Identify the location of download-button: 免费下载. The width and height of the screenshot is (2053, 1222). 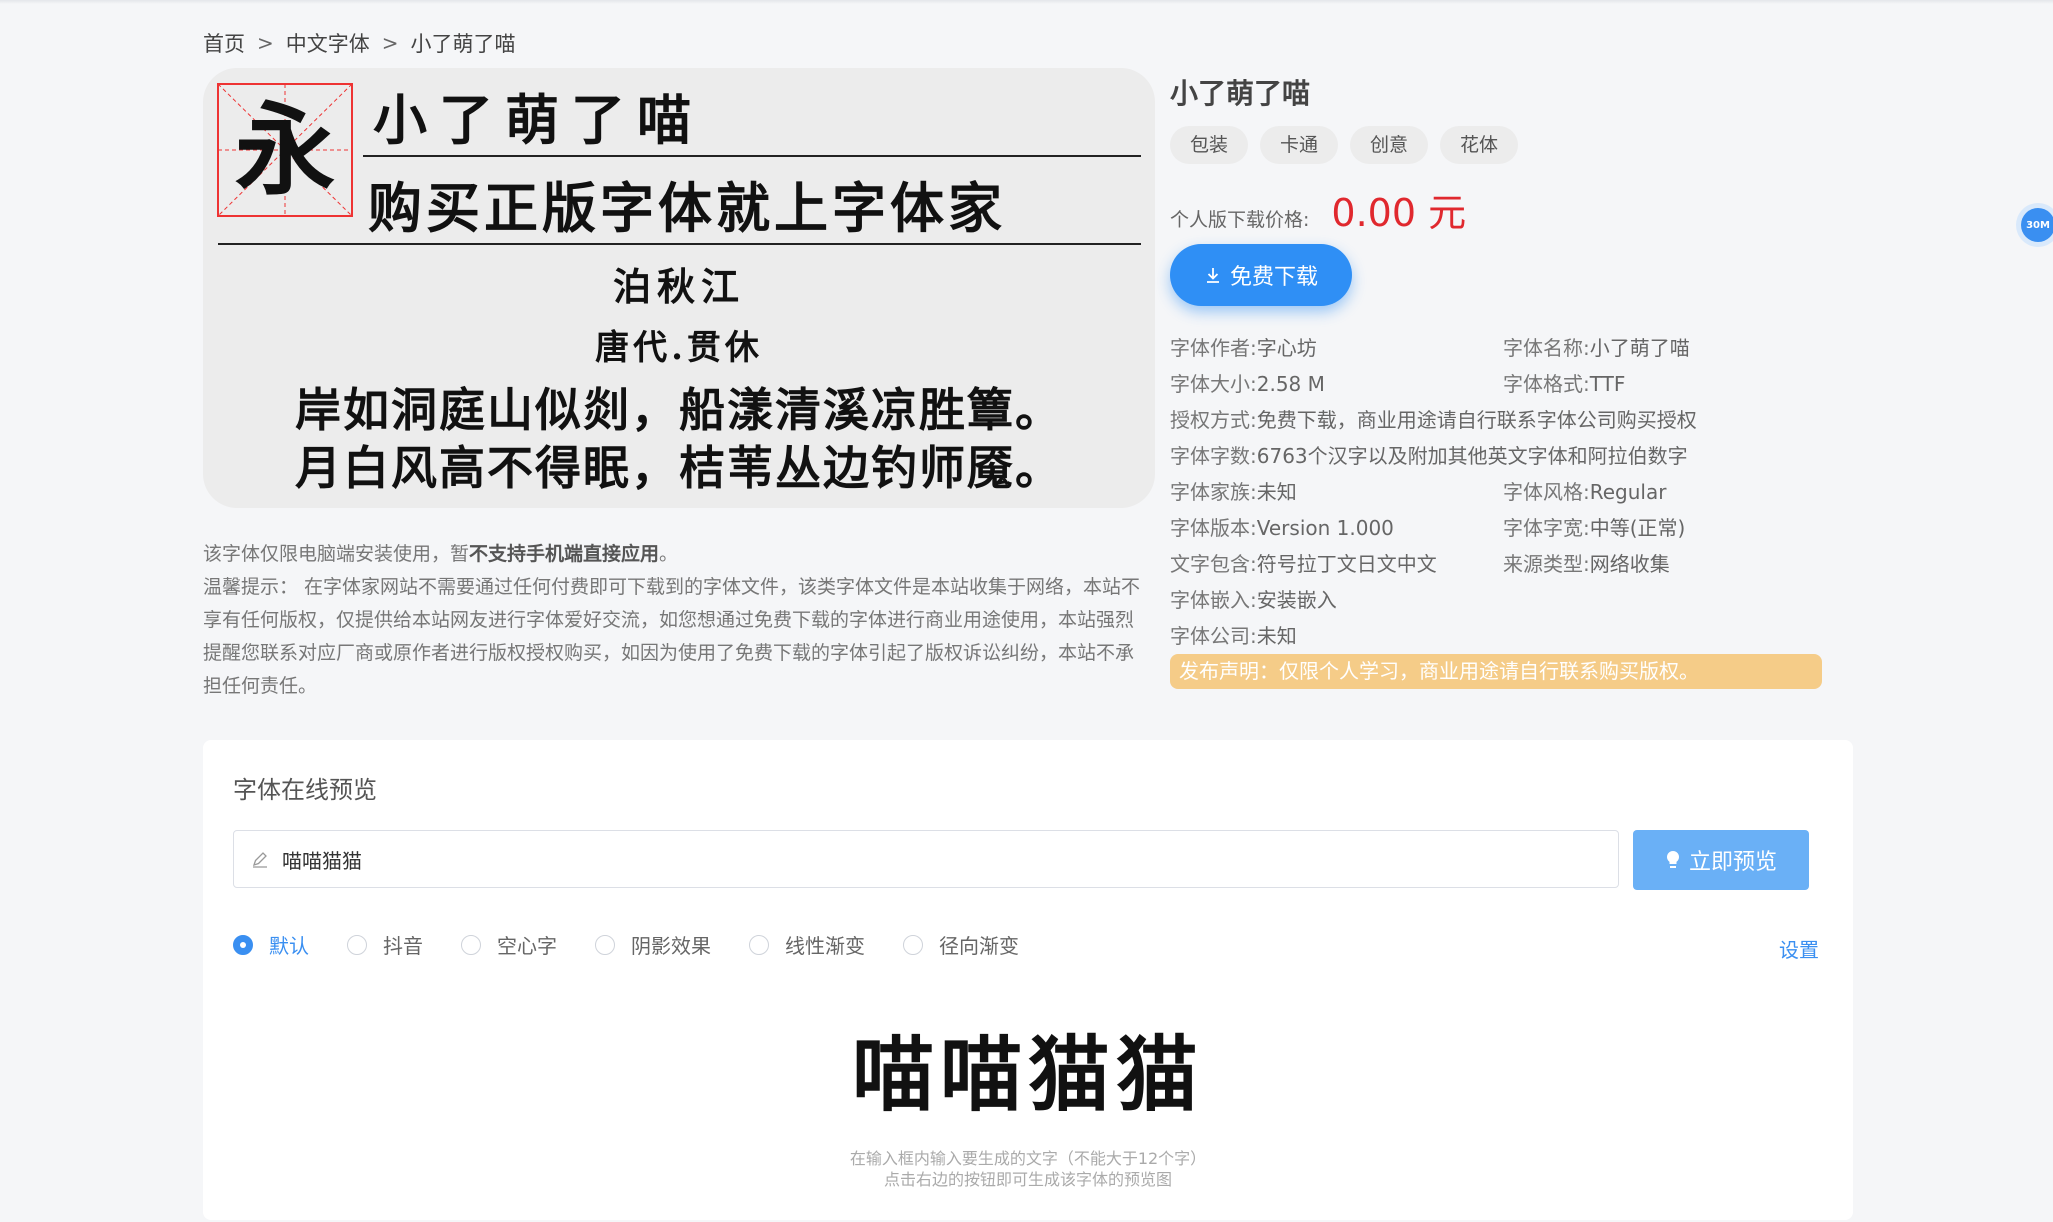
(1261, 275).